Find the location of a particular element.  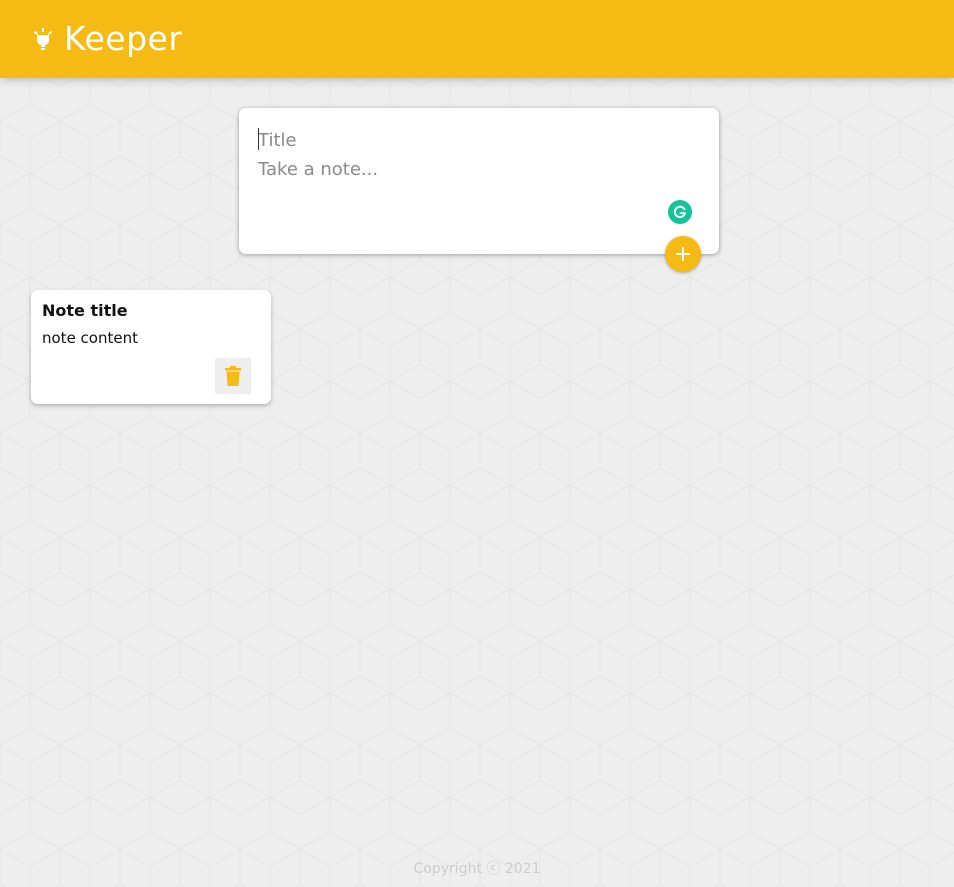

note-card: Note title note content is located at coordinates (151, 347).